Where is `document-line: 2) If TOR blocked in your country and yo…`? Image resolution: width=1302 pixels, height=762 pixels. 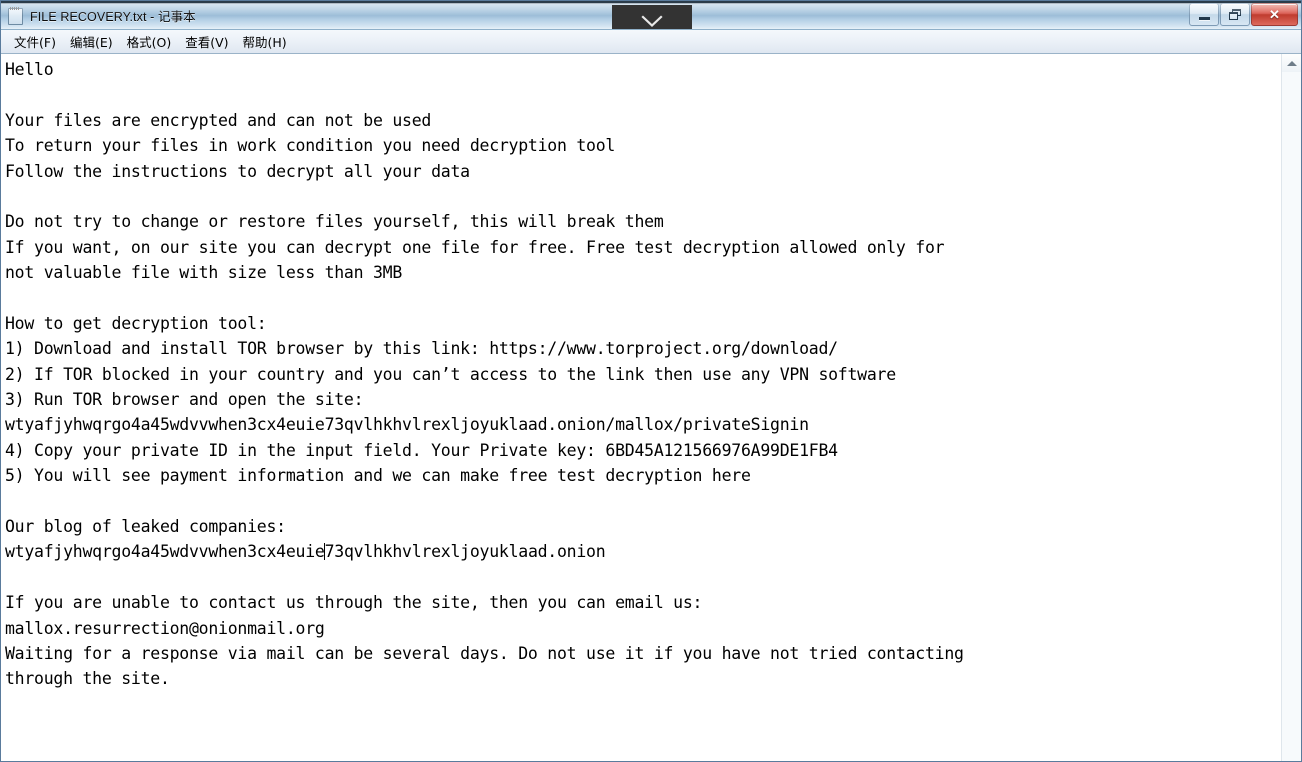 document-line: 2) If TOR blocked in your country and yo… is located at coordinates (450, 374).